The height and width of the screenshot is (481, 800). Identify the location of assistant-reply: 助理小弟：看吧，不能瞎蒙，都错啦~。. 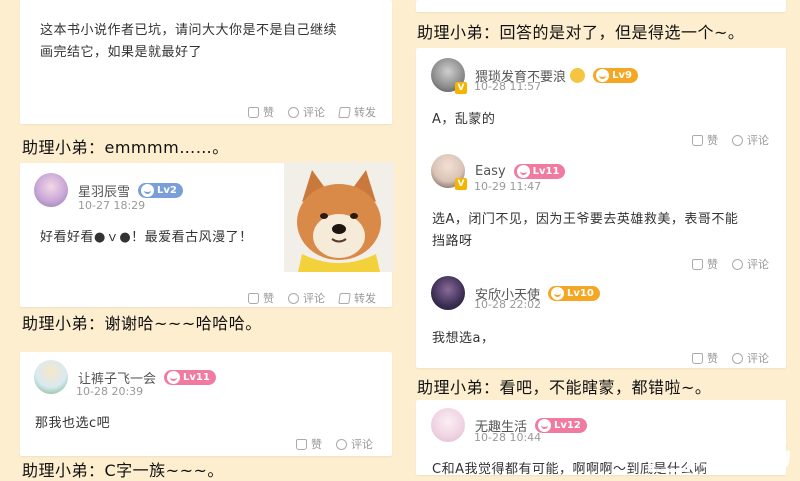
(564, 387).